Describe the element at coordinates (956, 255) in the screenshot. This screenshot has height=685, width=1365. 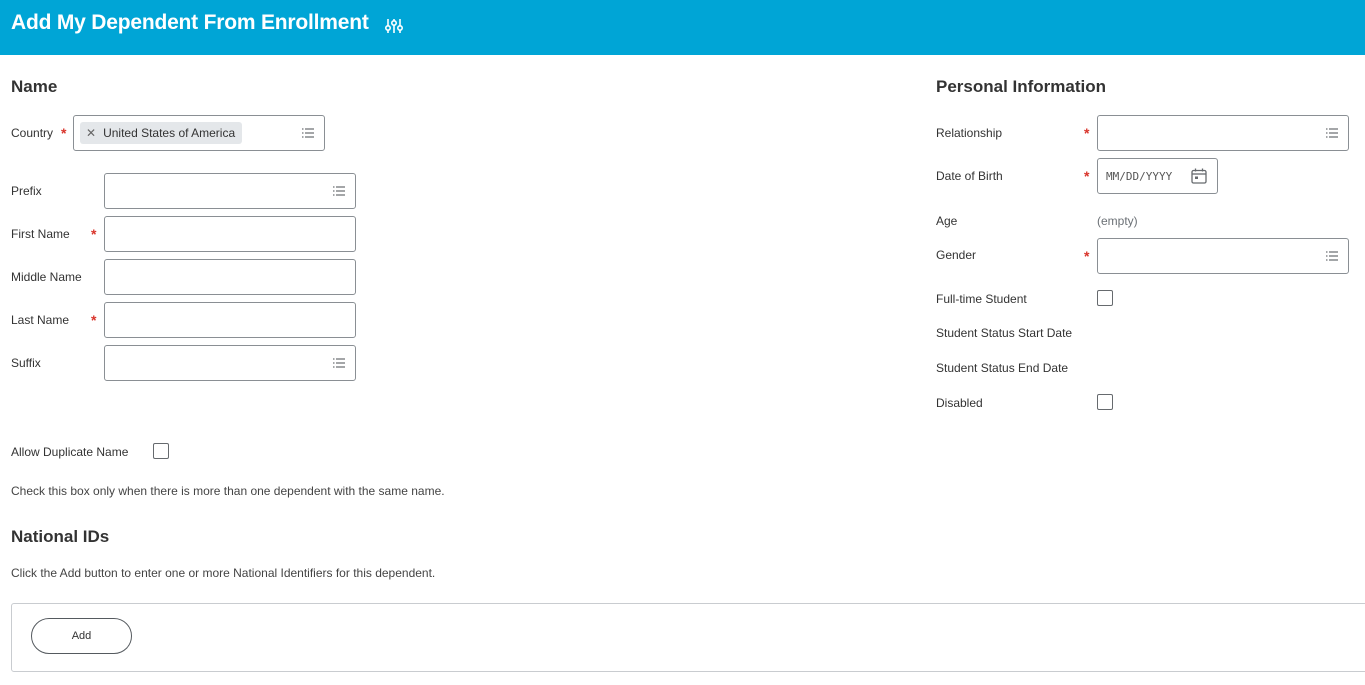
I see `gender-label: Gender` at that location.